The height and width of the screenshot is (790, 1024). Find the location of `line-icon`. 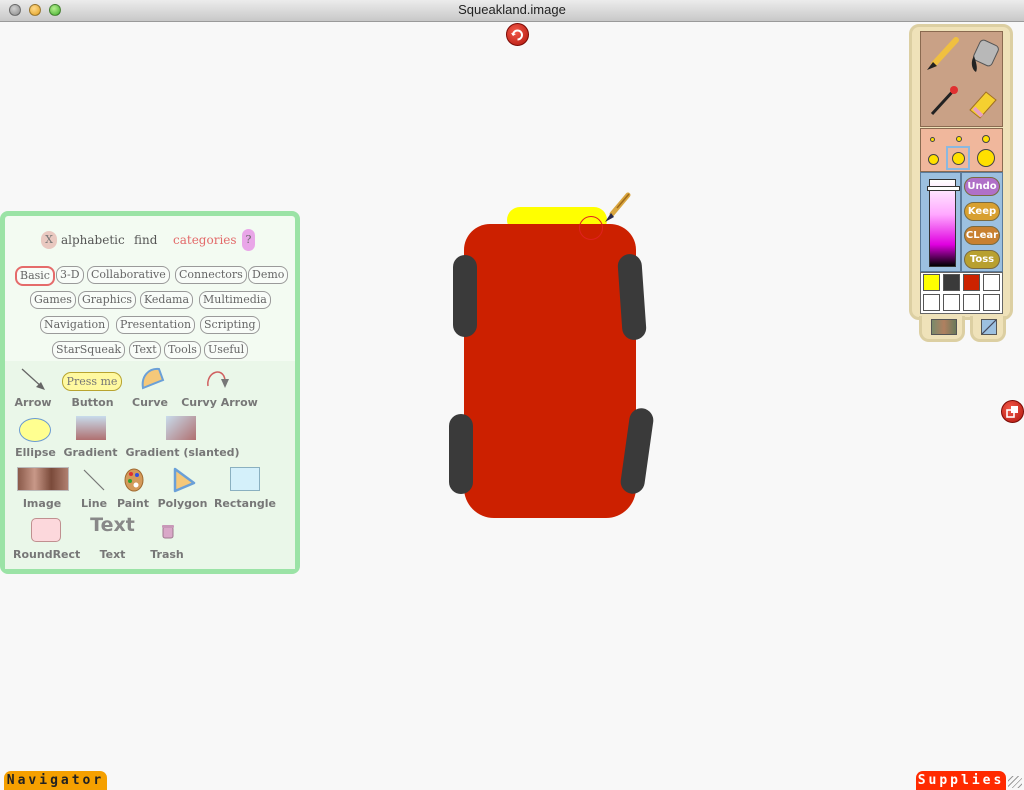

line-icon is located at coordinates (94, 480).